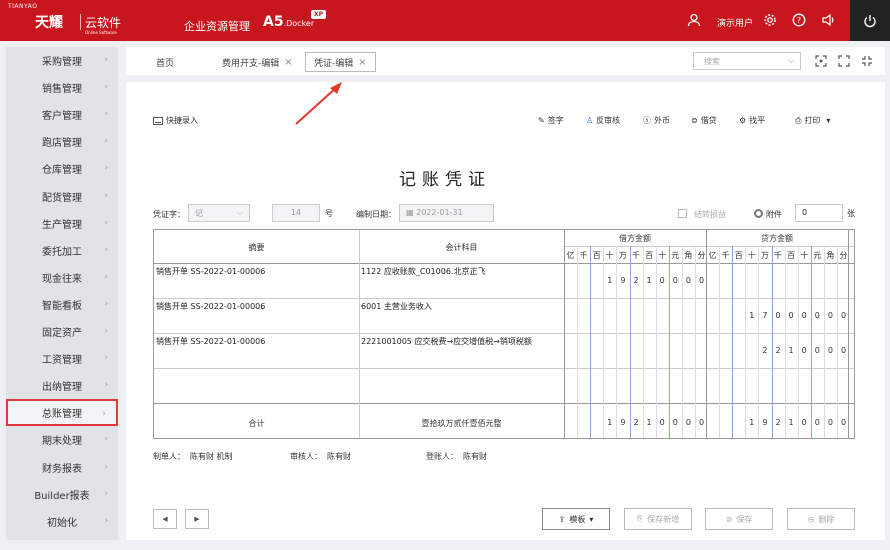 This screenshot has width=890, height=550. What do you see at coordinates (799, 20) in the screenshot?
I see `help-icon: ?` at bounding box center [799, 20].